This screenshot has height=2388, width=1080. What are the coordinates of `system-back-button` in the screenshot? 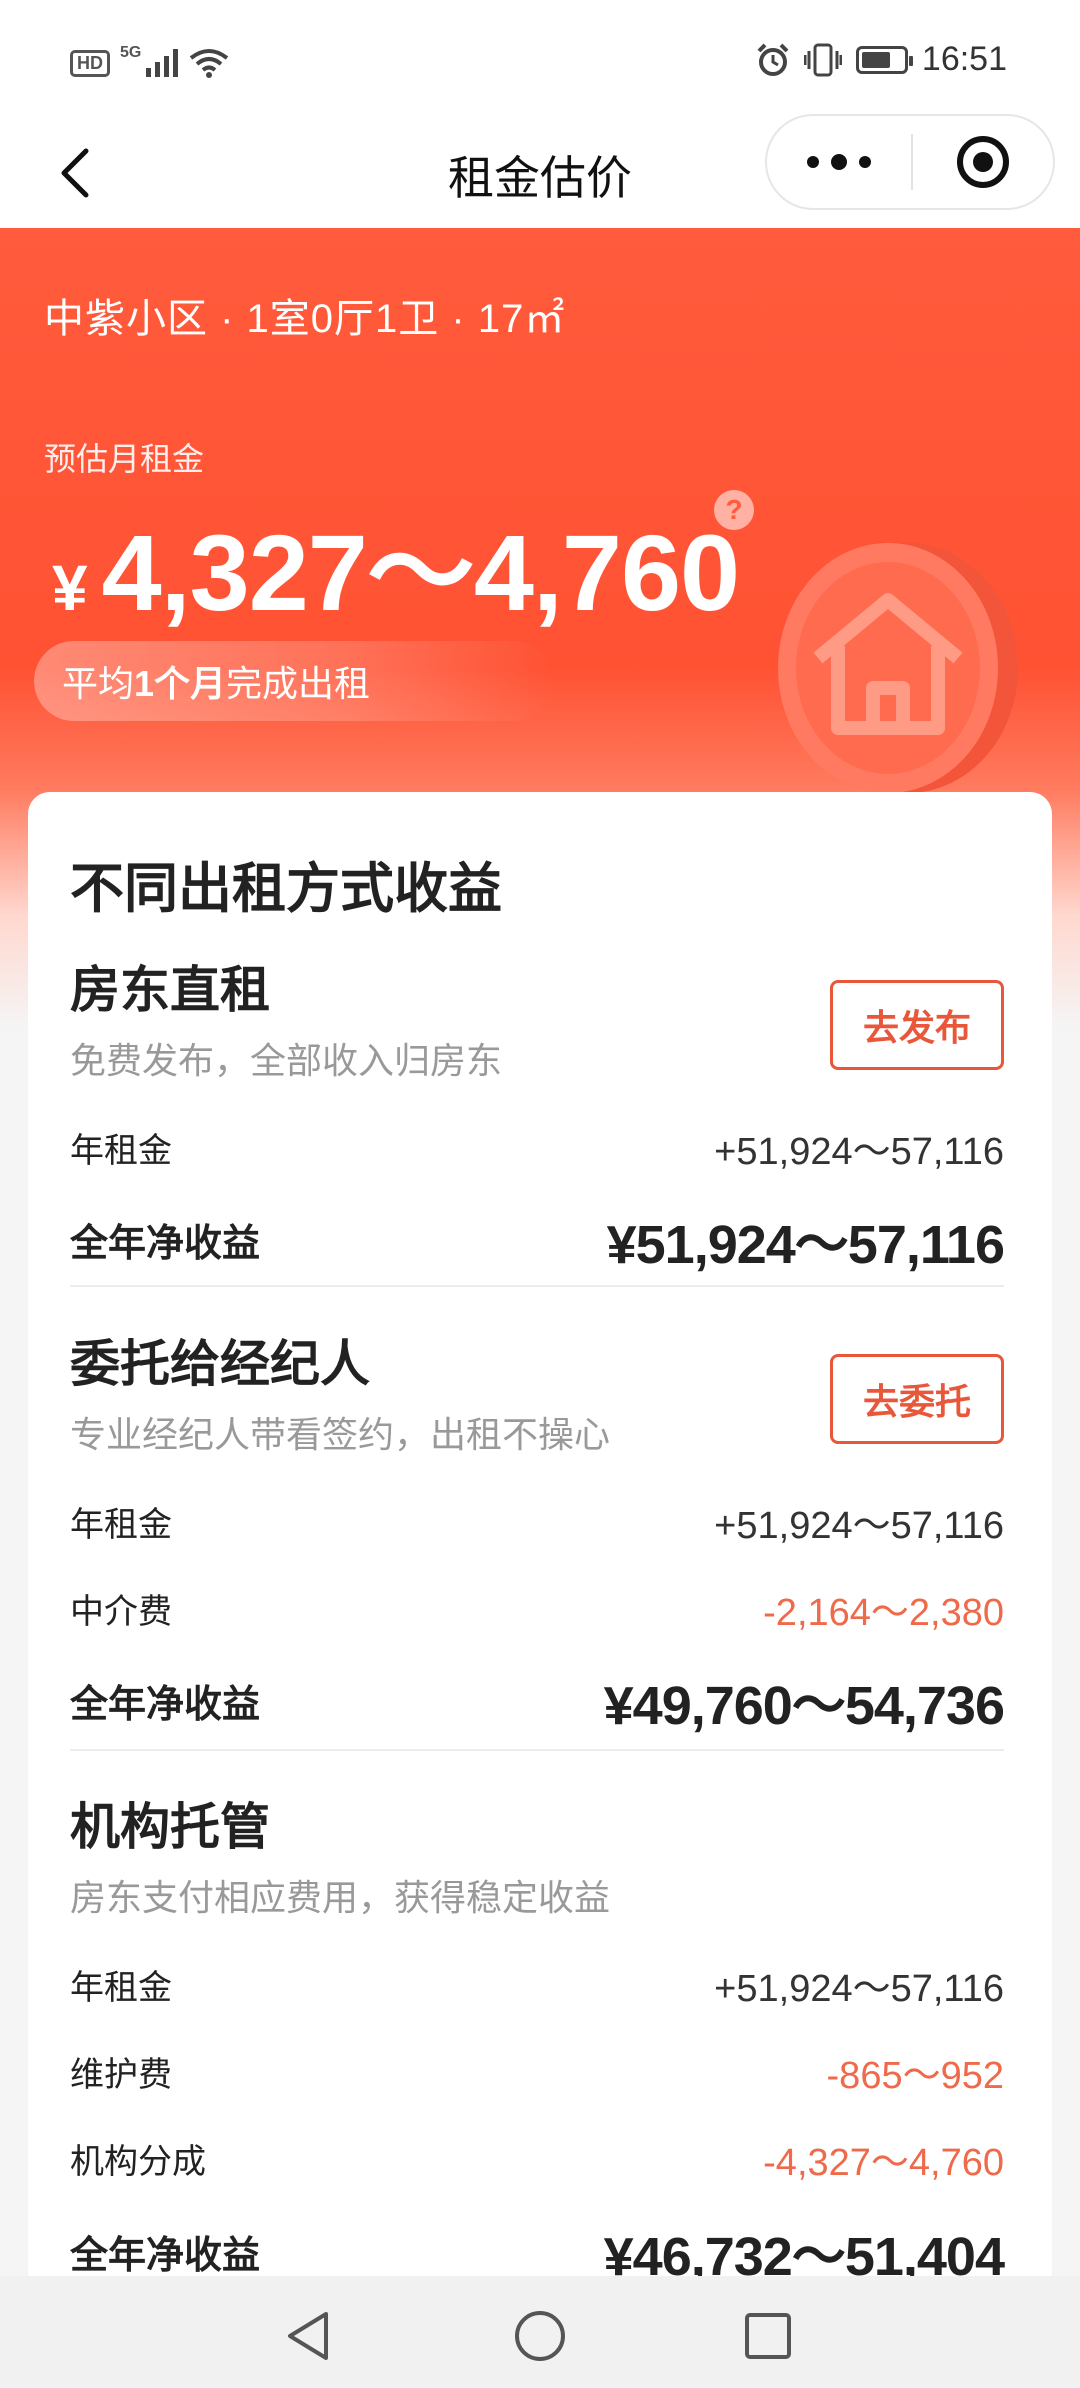 It's located at (308, 2336).